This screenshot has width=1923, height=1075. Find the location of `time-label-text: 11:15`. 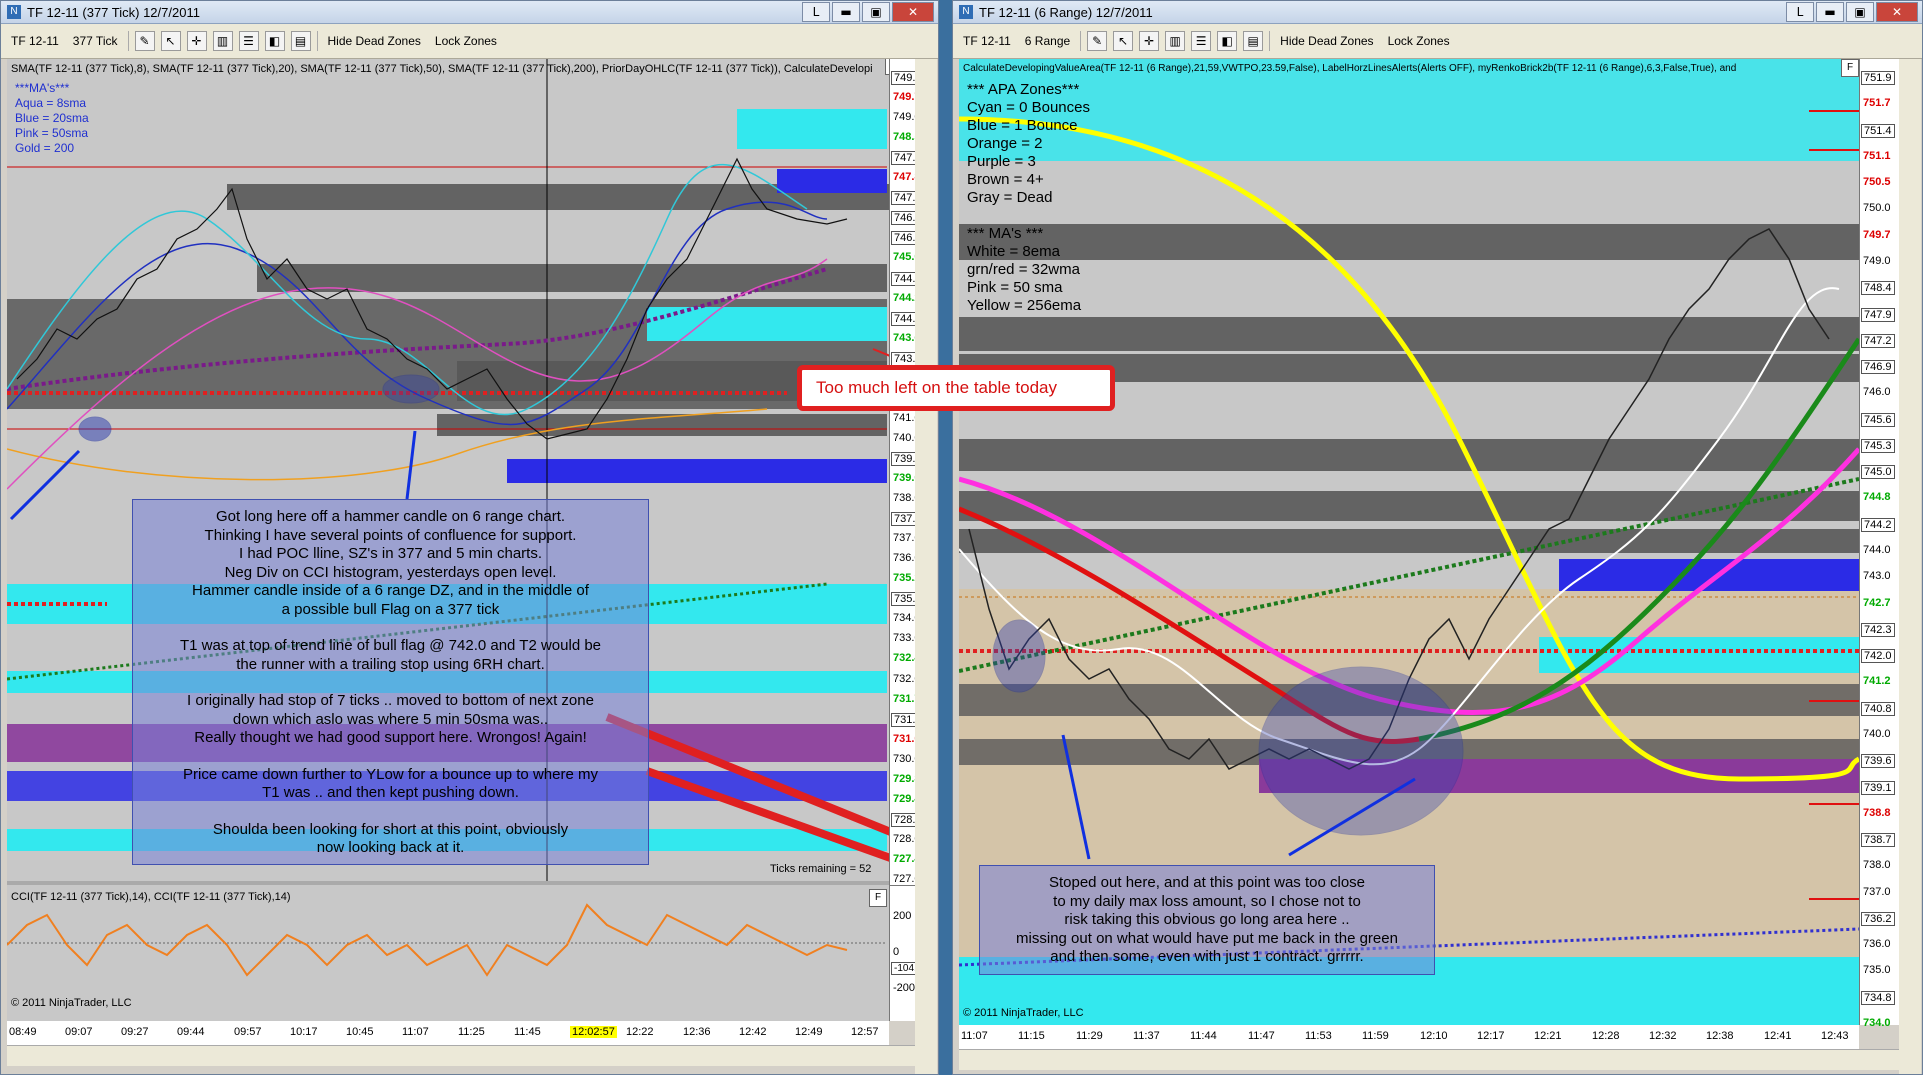

time-label-text: 11:15 is located at coordinates (1031, 1036).